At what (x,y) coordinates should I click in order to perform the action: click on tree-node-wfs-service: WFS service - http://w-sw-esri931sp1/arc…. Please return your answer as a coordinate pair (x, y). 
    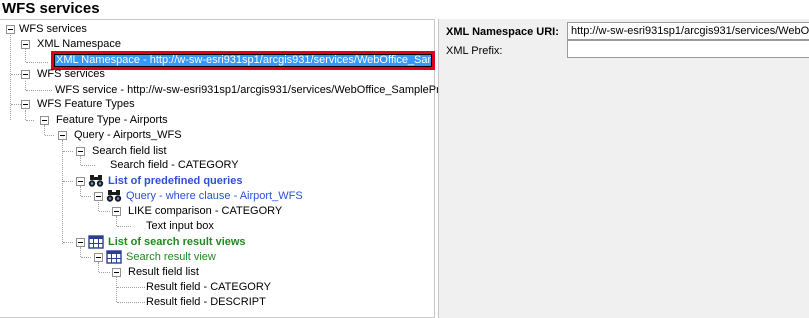
    Looking at the image, I should click on (220, 90).